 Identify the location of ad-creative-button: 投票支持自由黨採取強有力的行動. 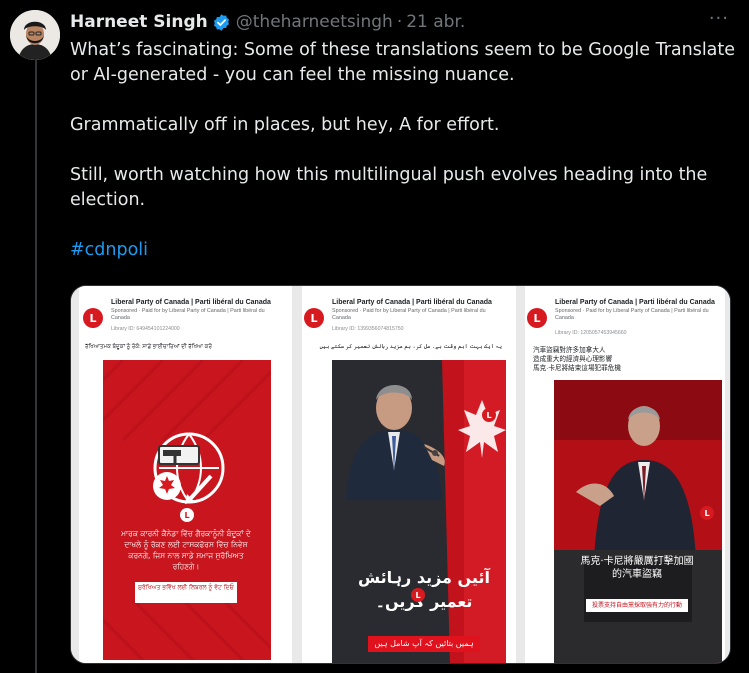
(637, 605).